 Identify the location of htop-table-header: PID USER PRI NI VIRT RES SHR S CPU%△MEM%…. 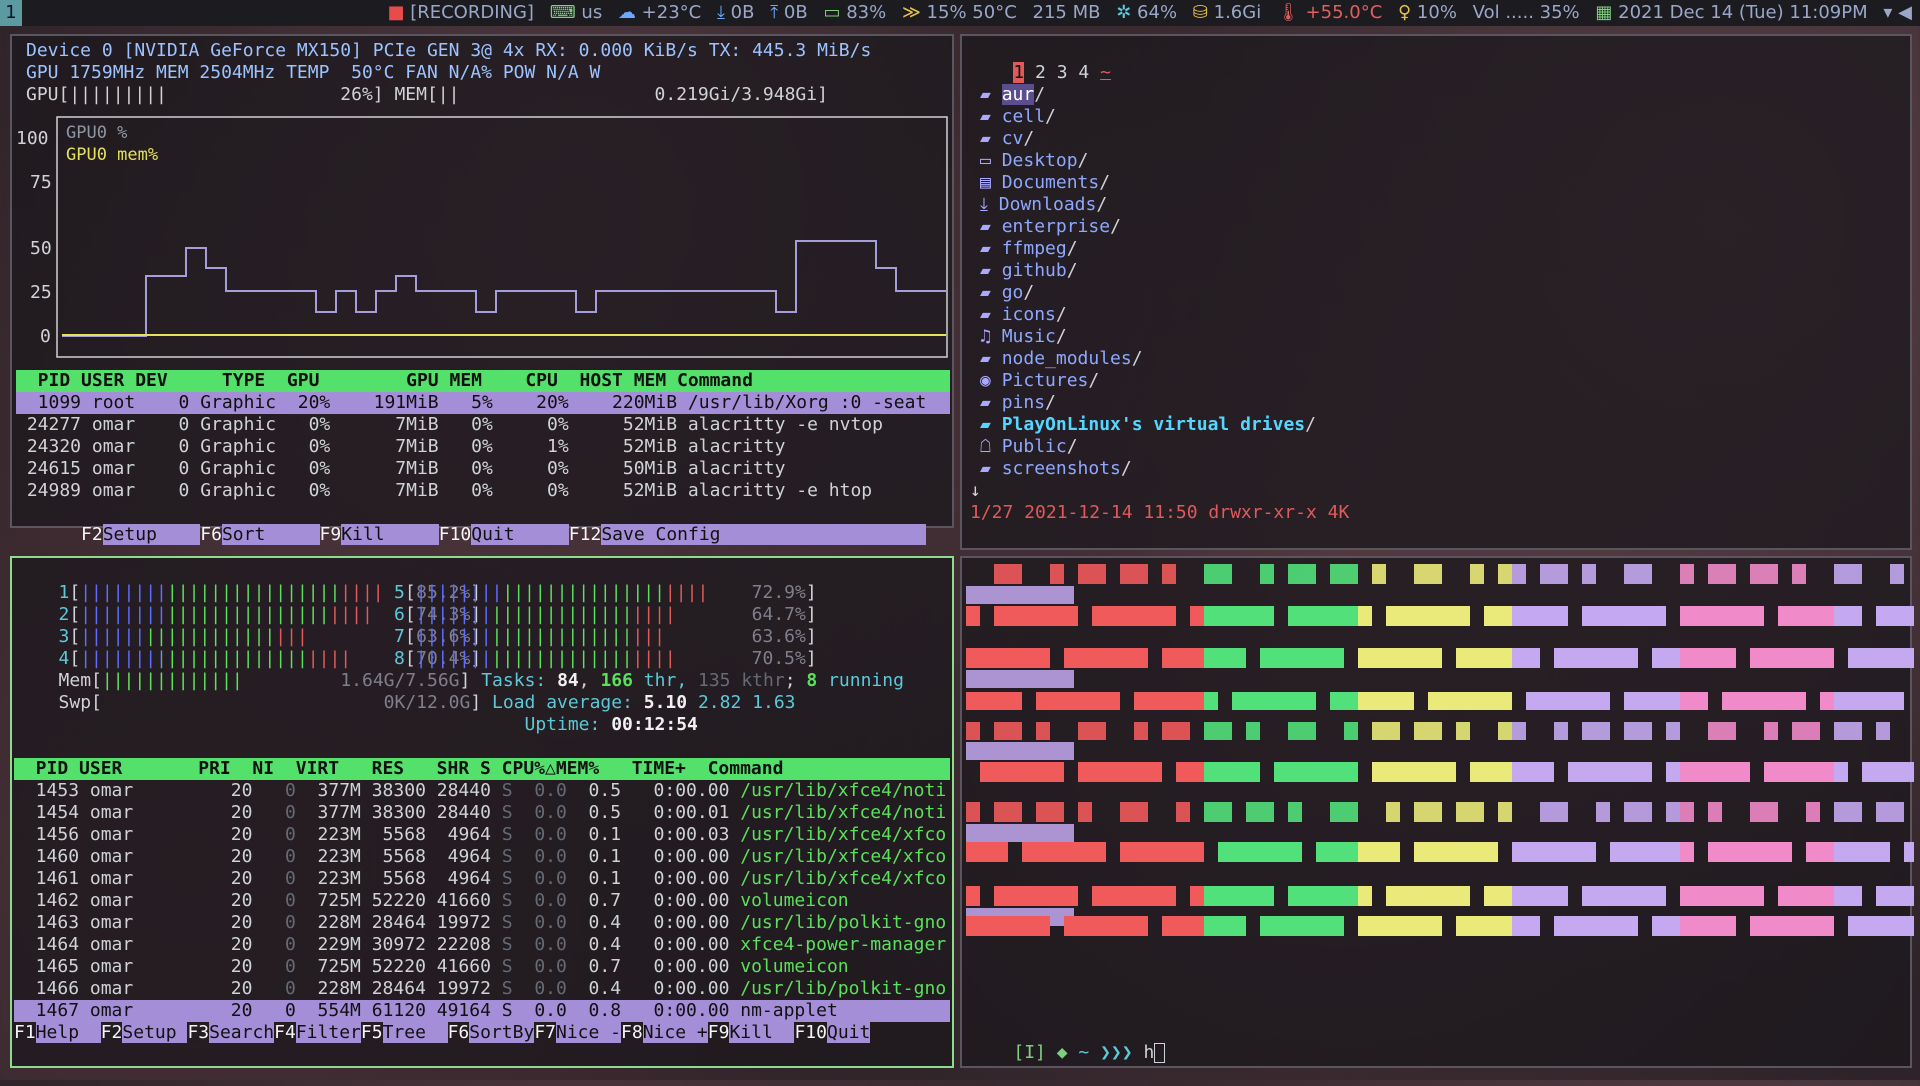
(482, 769).